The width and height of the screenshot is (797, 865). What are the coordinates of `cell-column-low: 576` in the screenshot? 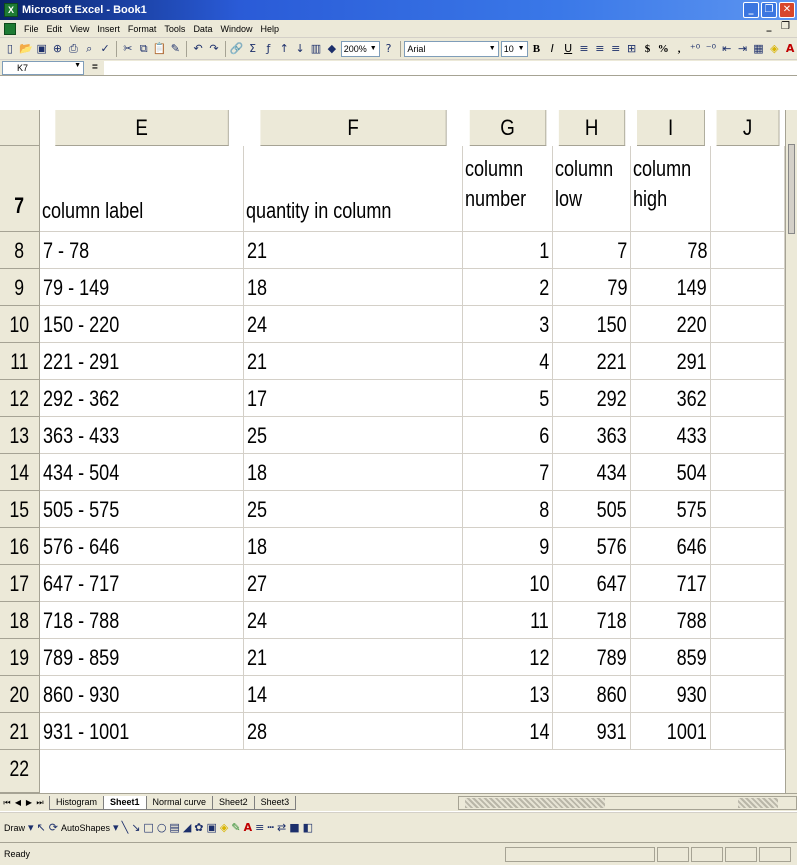 It's located at (592, 546).